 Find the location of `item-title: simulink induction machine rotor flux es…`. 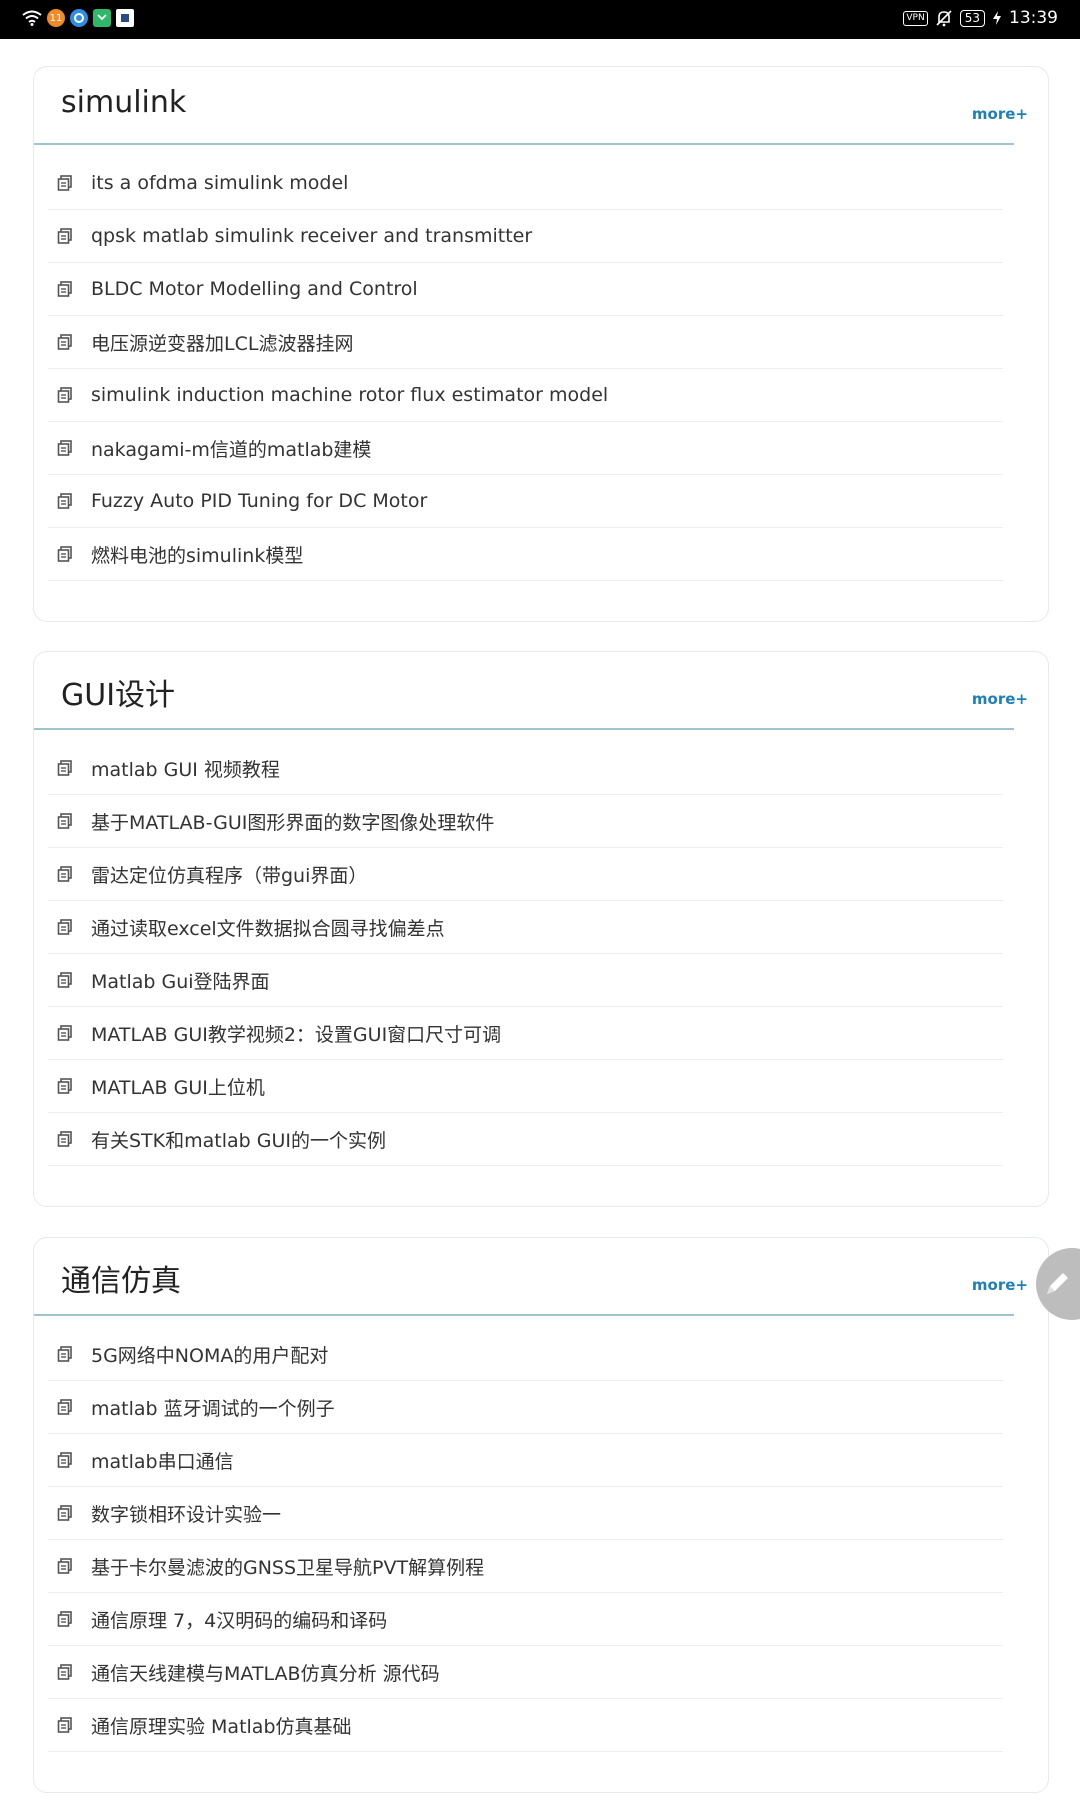

item-title: simulink induction machine rotor flux es… is located at coordinates (350, 395).